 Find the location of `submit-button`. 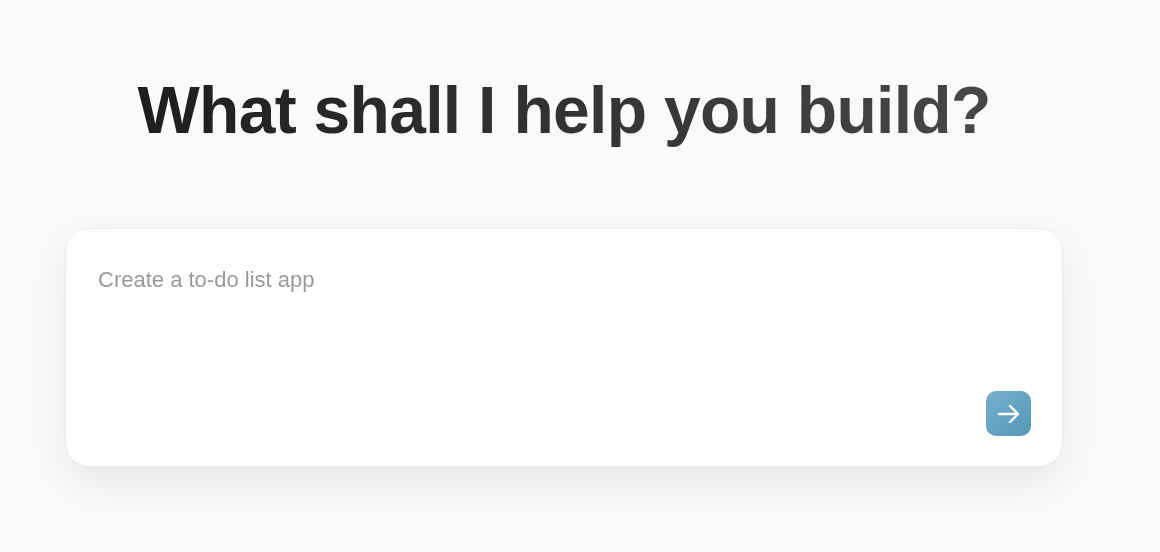

submit-button is located at coordinates (1008, 413).